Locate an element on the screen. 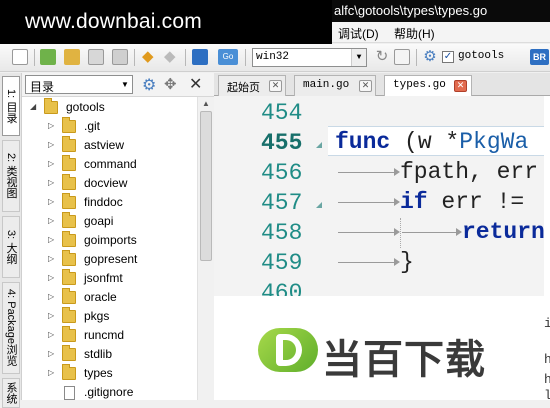 This screenshot has width=550, height=408. open-folder-icon is located at coordinates (72, 57).